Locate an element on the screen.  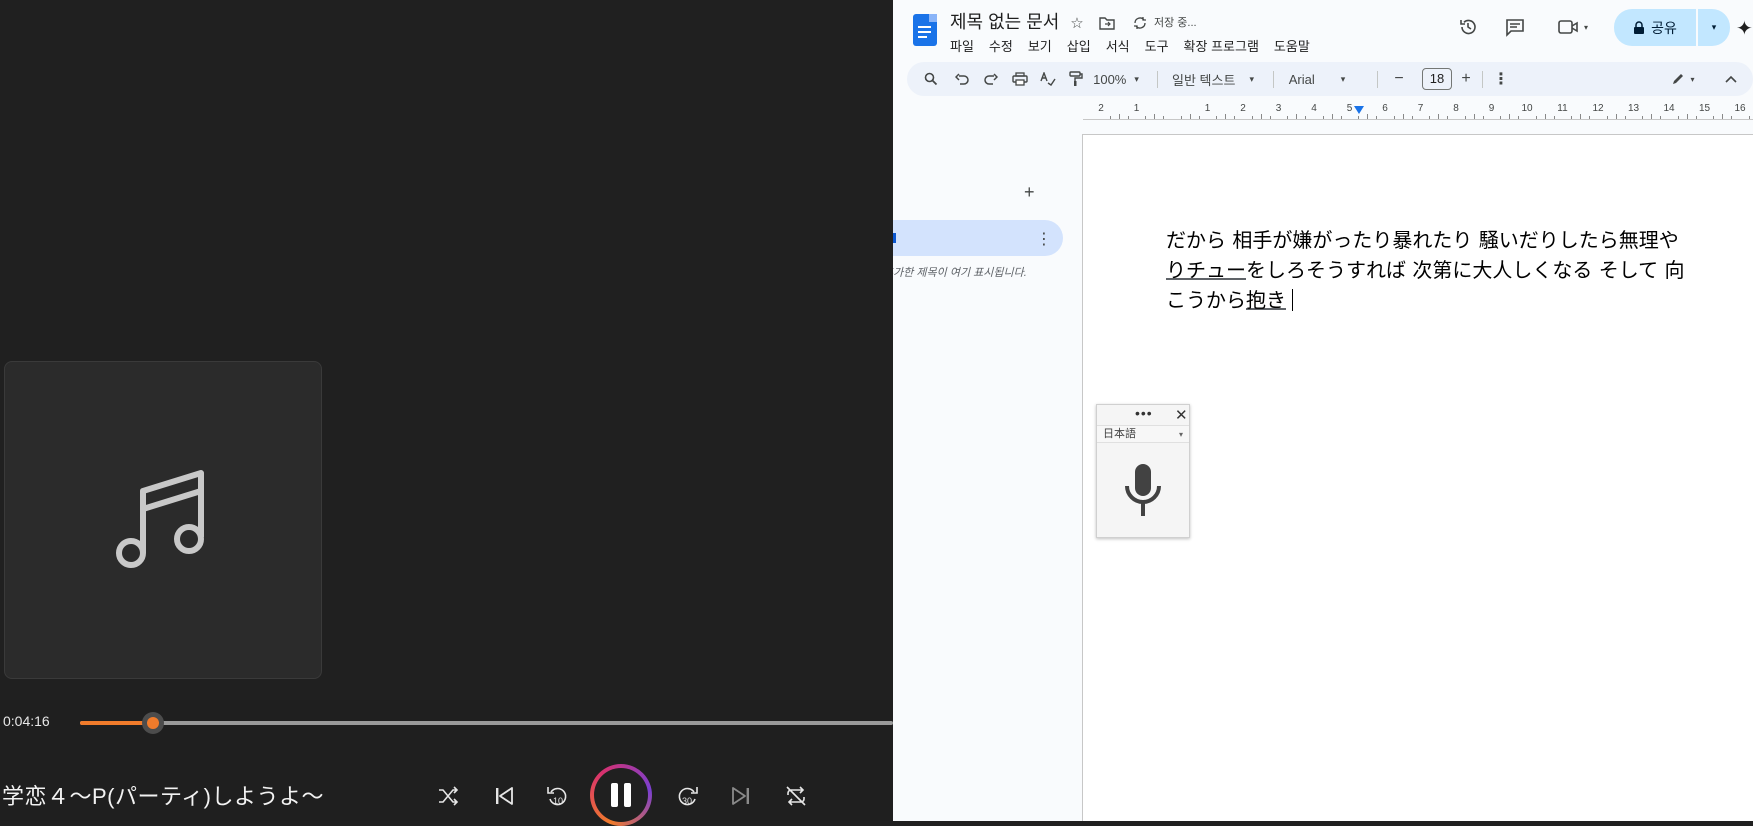
microphone-icon is located at coordinates (1143, 490).